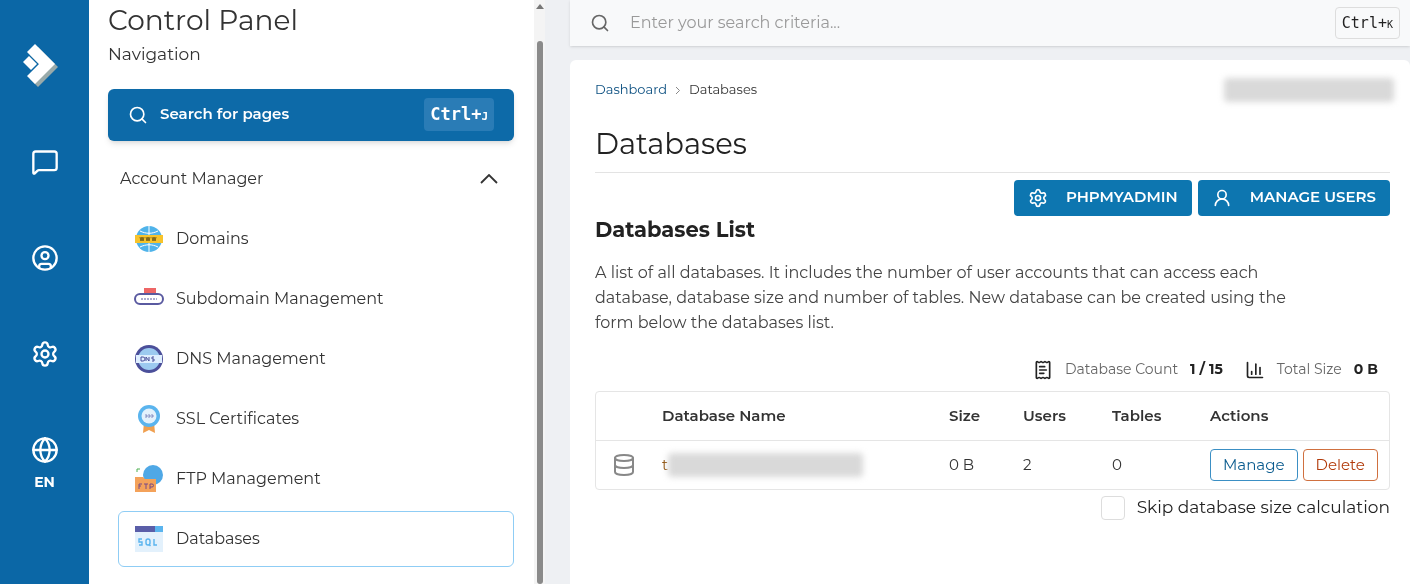 The height and width of the screenshot is (584, 1410). Describe the element at coordinates (962, 464) in the screenshot. I see `table-cell-text: 0 B` at that location.